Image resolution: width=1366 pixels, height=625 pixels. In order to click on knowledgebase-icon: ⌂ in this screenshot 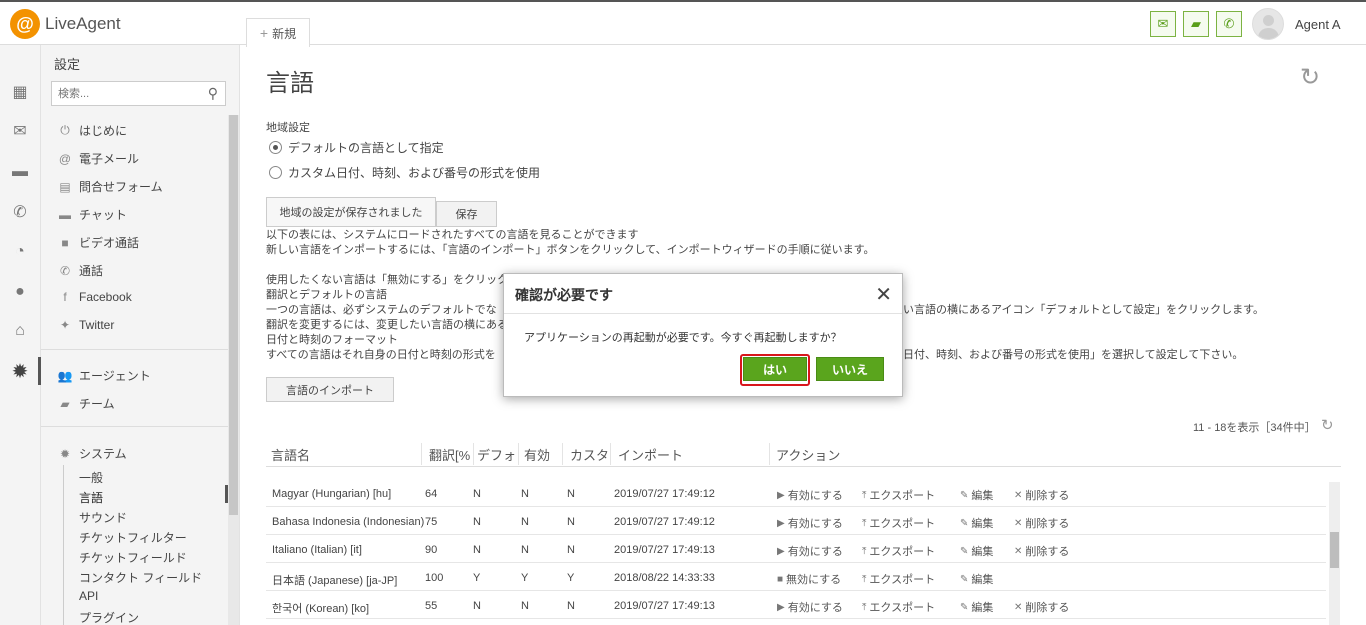, I will do `click(20, 331)`.